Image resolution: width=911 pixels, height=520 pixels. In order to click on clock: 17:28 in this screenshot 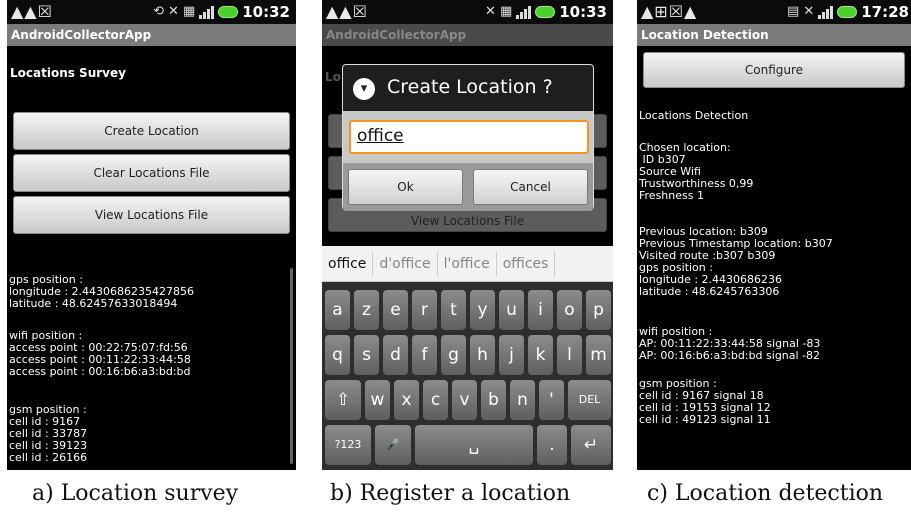, I will do `click(885, 12)`.